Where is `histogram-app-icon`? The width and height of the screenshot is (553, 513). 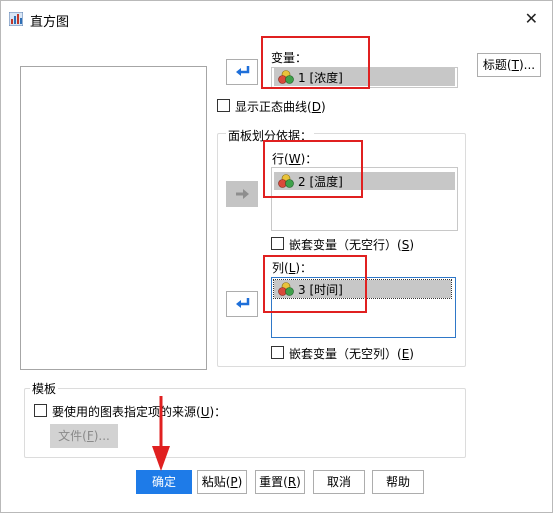
histogram-app-icon is located at coordinates (16, 19).